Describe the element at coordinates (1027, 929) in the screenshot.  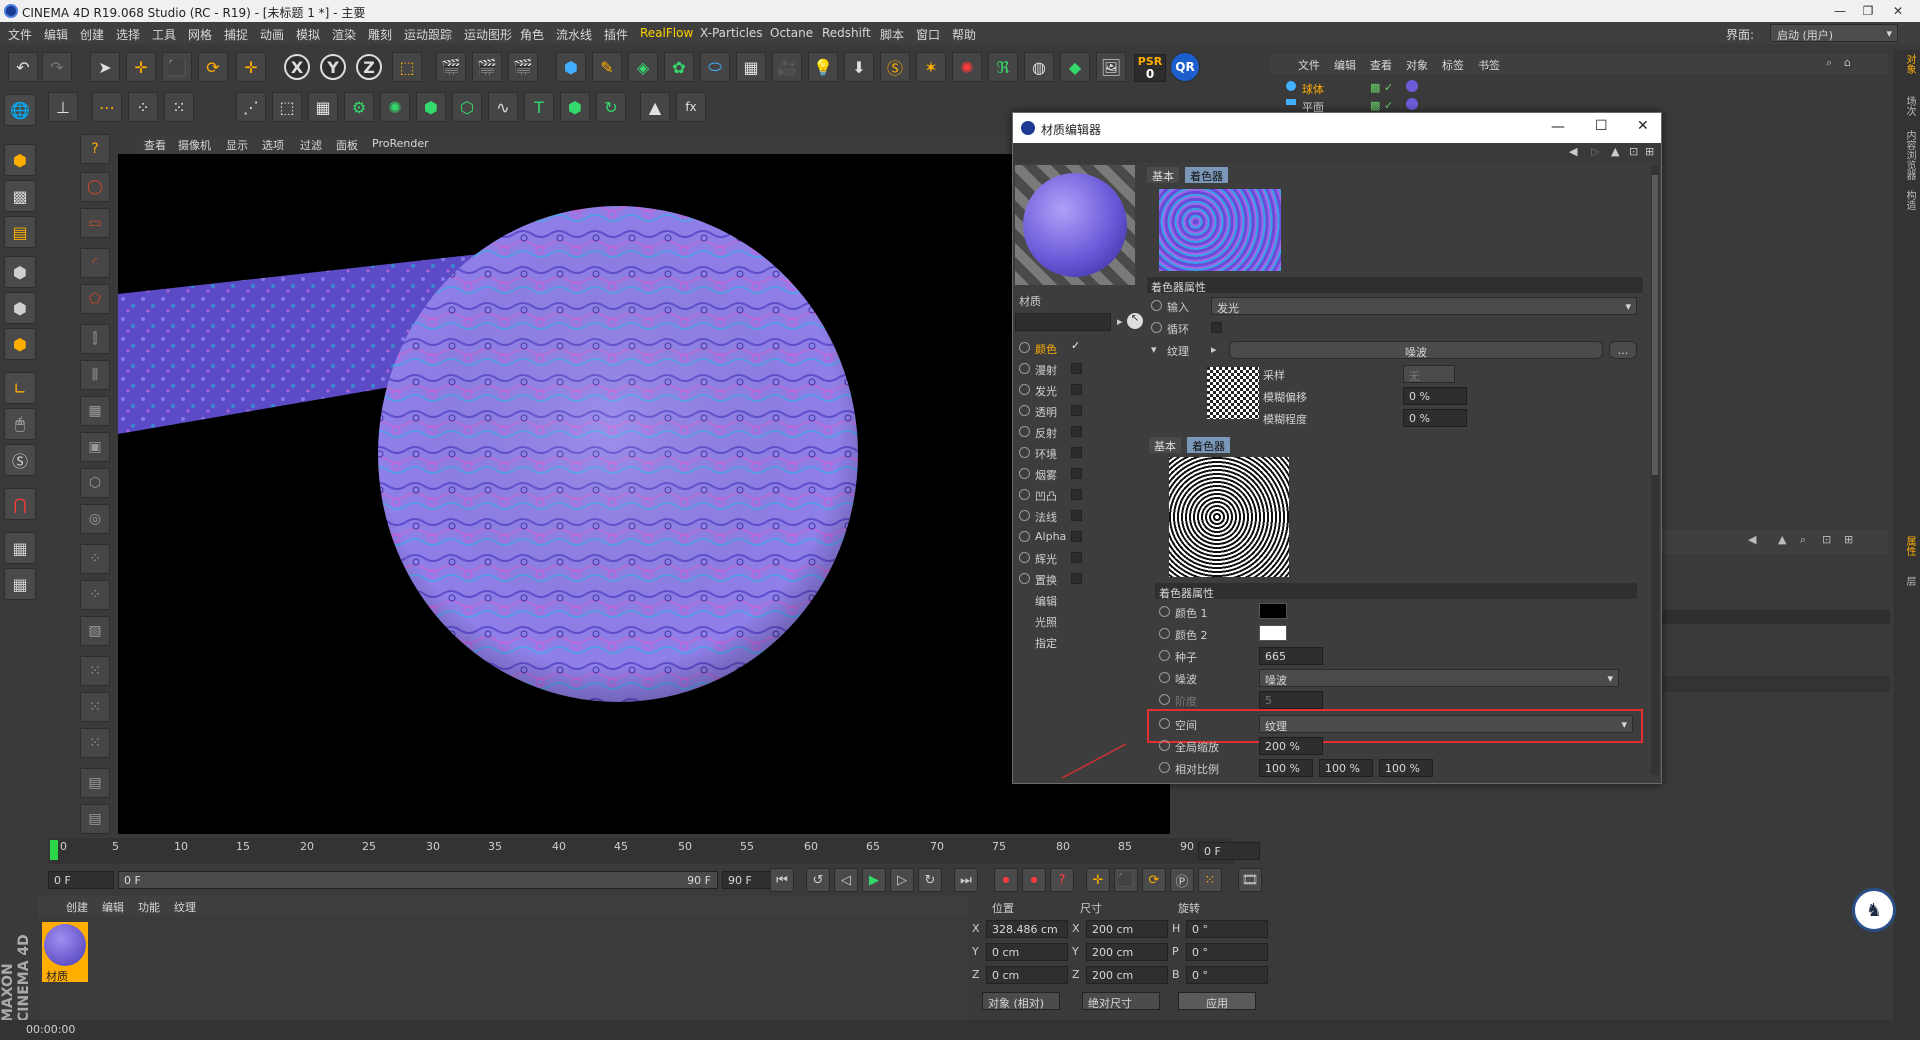
I see `position-x-field: 328.486 cm` at that location.